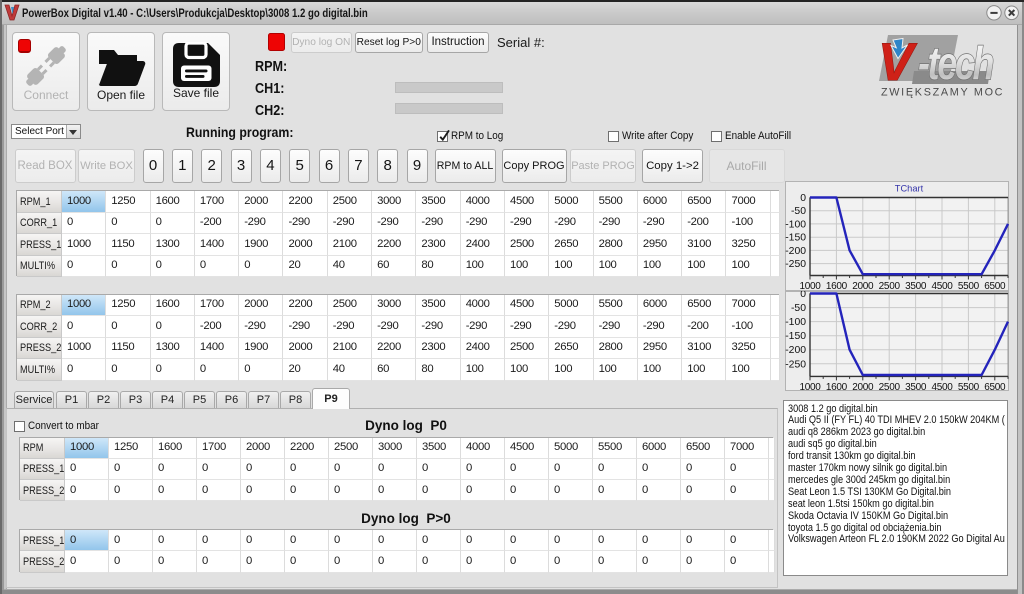  Describe the element at coordinates (909, 189) in the screenshot. I see `svg-text: TChart` at that location.